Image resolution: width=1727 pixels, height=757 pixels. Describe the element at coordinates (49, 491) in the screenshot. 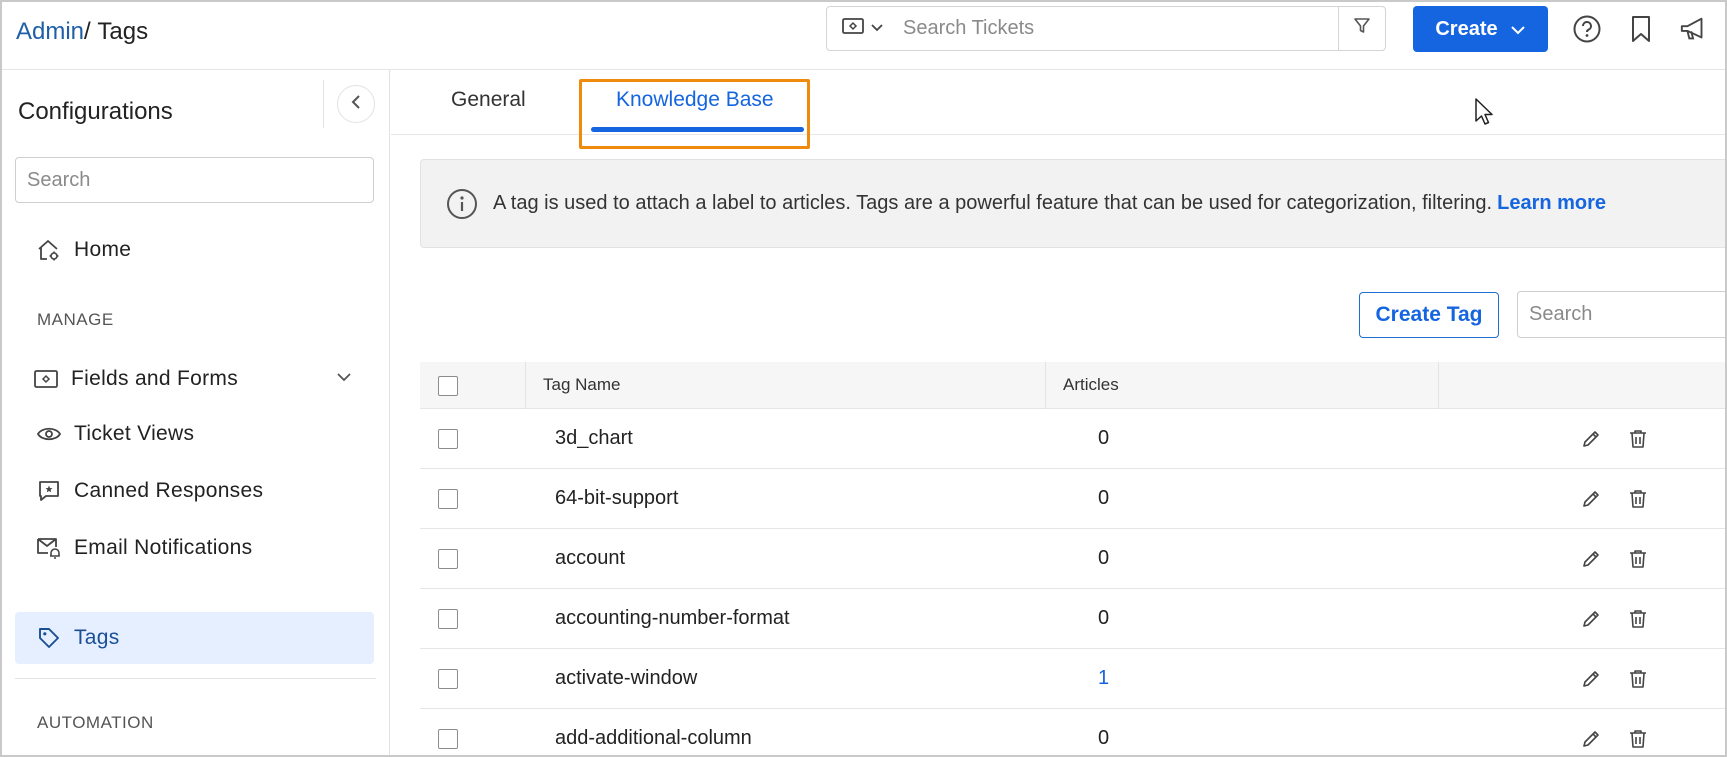

I see `chat-icon` at that location.